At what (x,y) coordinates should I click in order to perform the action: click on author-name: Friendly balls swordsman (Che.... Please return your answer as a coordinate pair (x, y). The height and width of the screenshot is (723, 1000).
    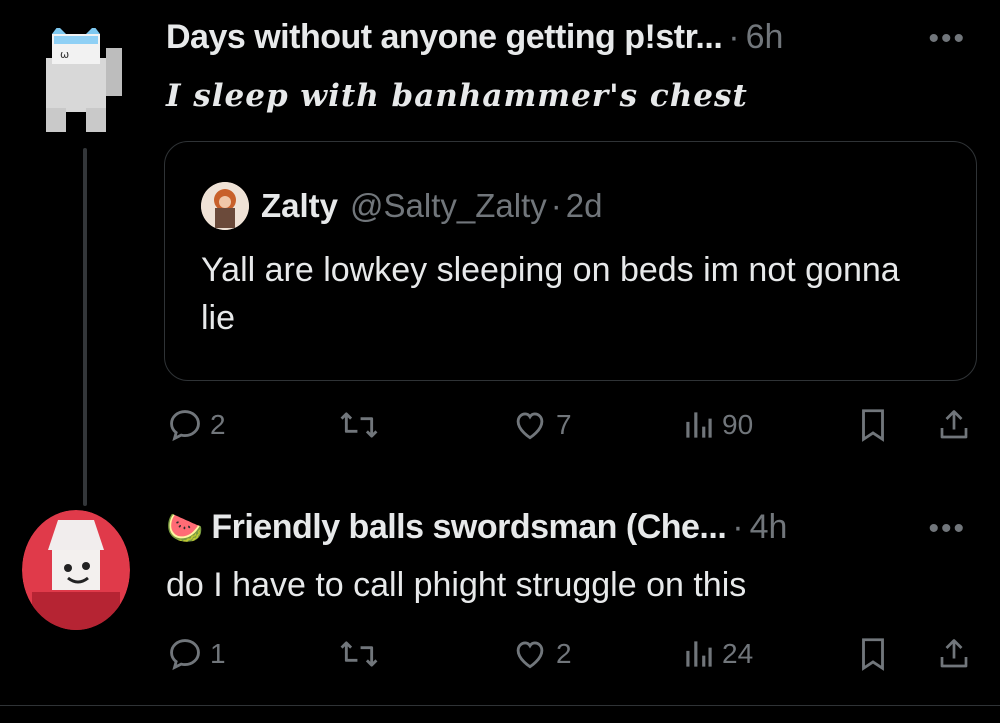
    Looking at the image, I should click on (468, 527).